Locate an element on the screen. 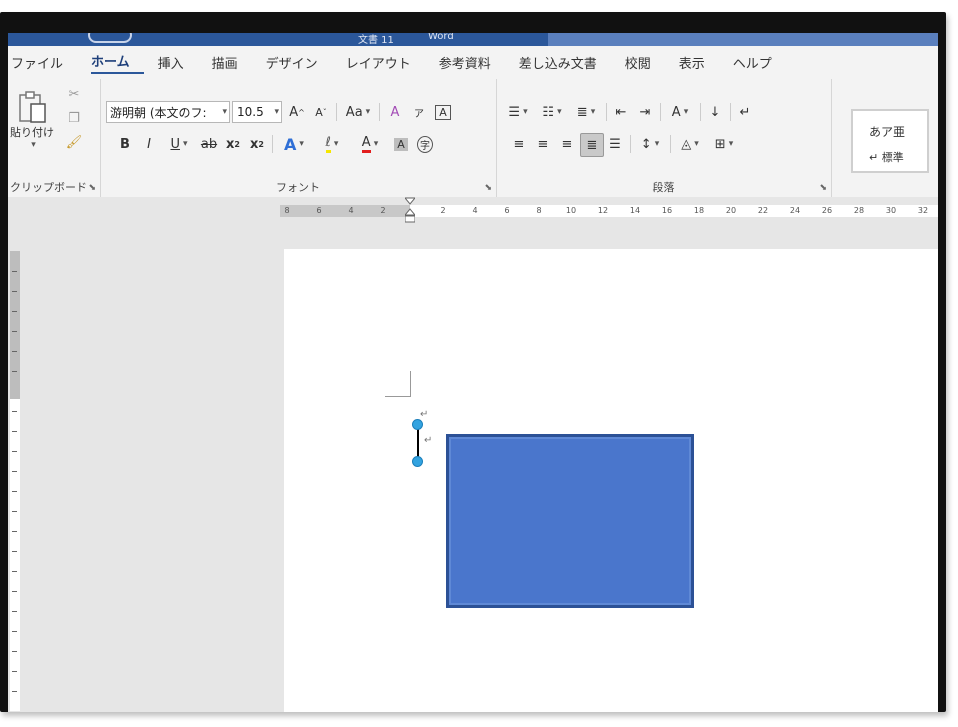 The image size is (958, 727). brush-icon: 🖌 is located at coordinates (74, 142).